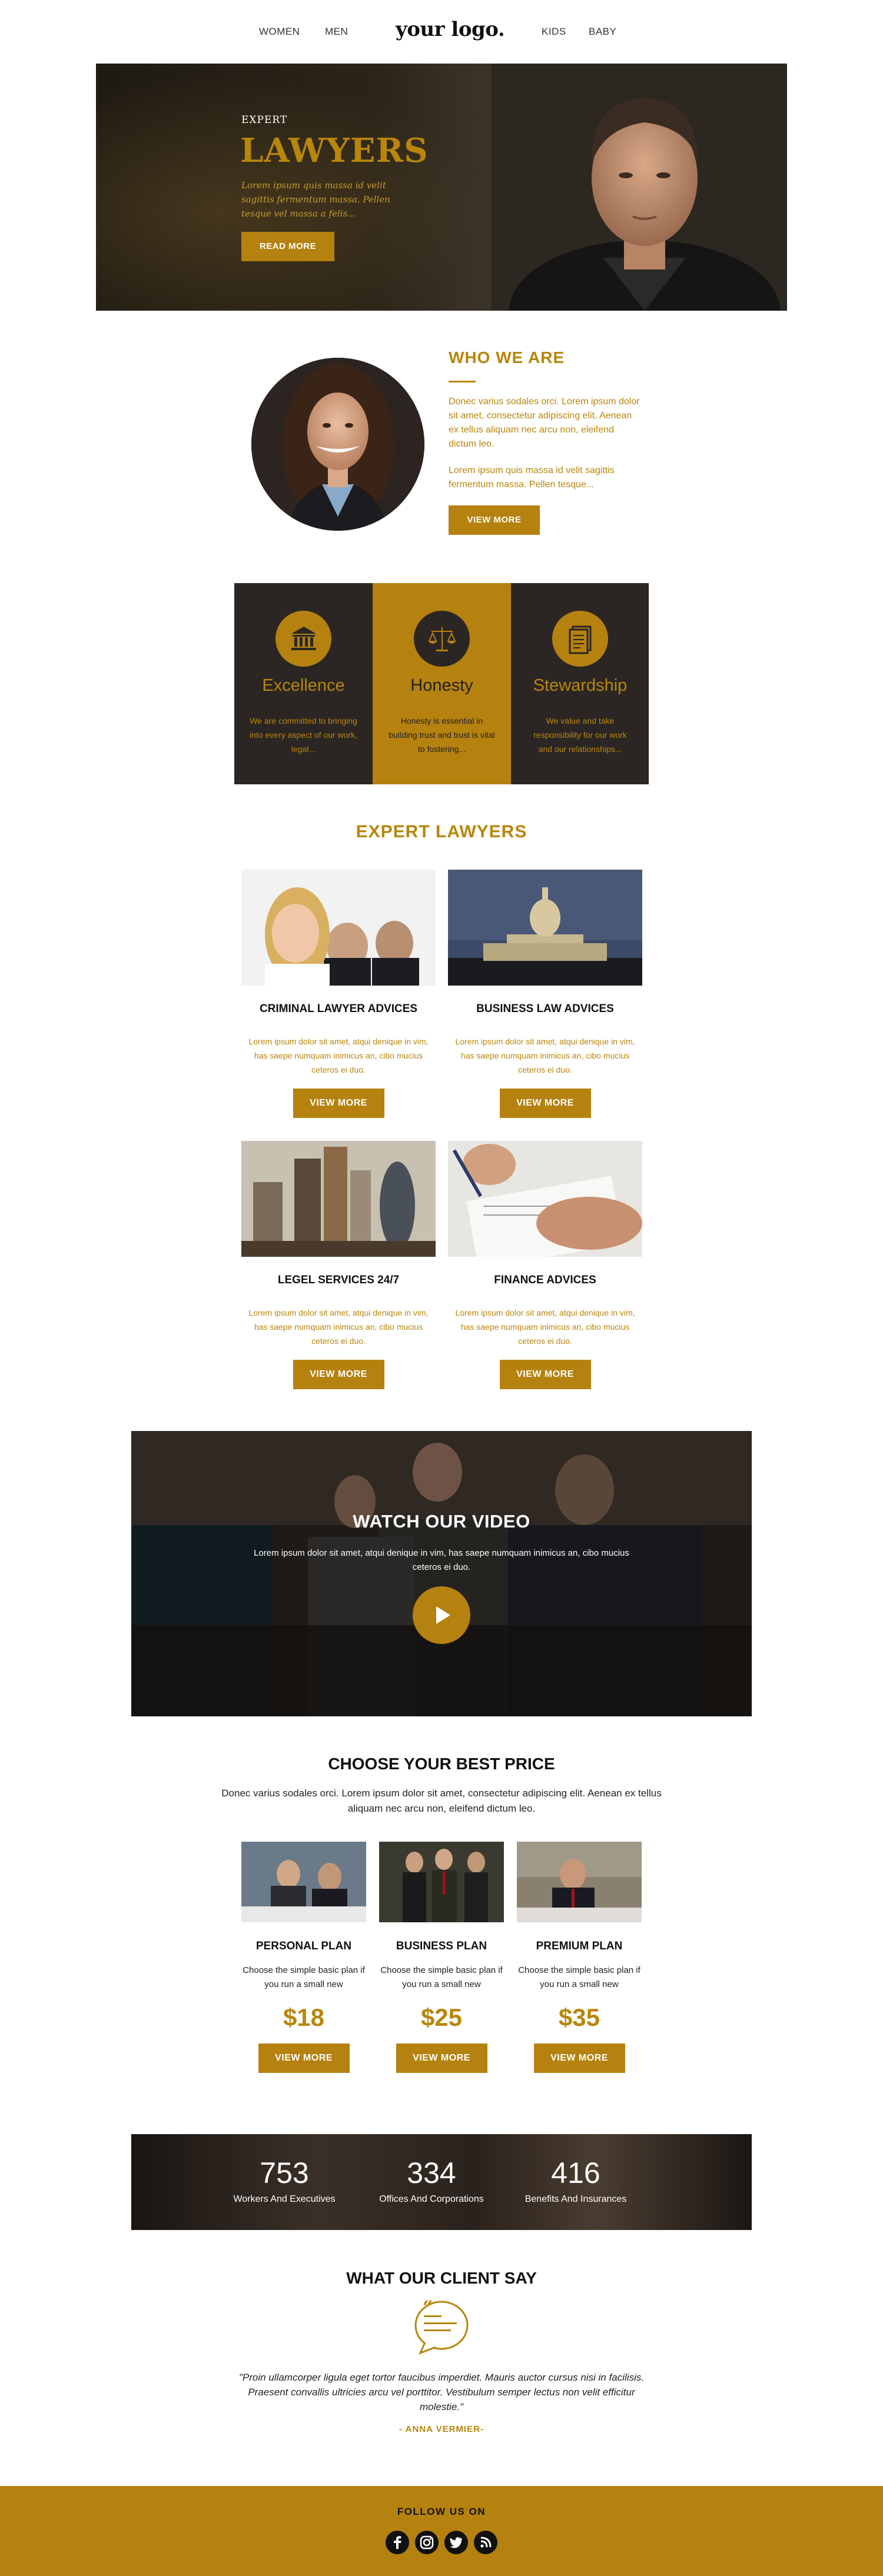  What do you see at coordinates (338, 1009) in the screenshot?
I see `card-title: CRIMINAL LAWYER ADVICES` at bounding box center [338, 1009].